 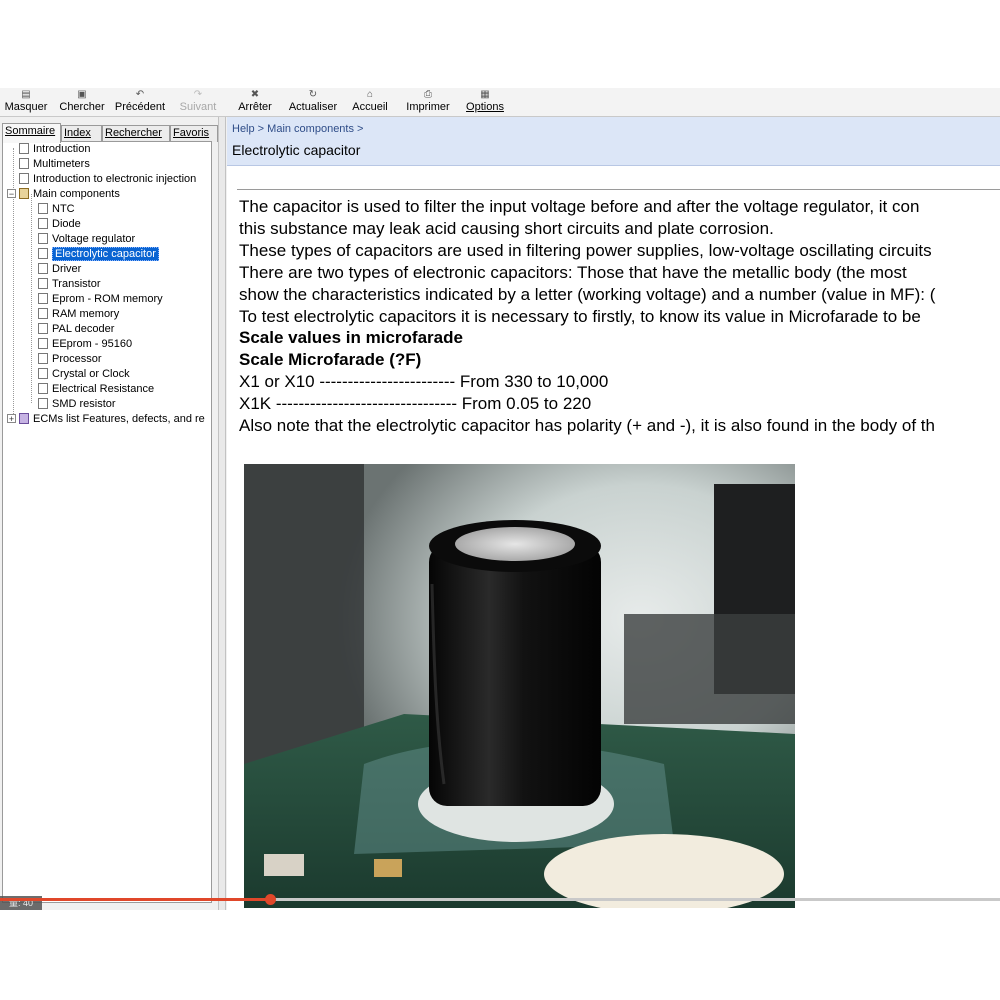 What do you see at coordinates (313, 94) in the screenshot?
I see `refresh-icon: ↻` at bounding box center [313, 94].